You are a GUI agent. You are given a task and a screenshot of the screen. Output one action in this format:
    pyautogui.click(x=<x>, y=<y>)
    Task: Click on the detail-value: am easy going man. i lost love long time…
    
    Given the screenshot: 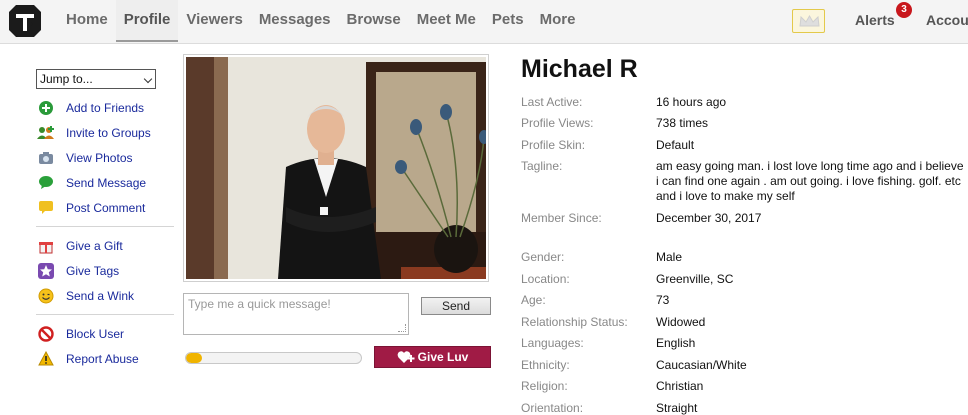 What is the action you would take?
    pyautogui.click(x=810, y=181)
    